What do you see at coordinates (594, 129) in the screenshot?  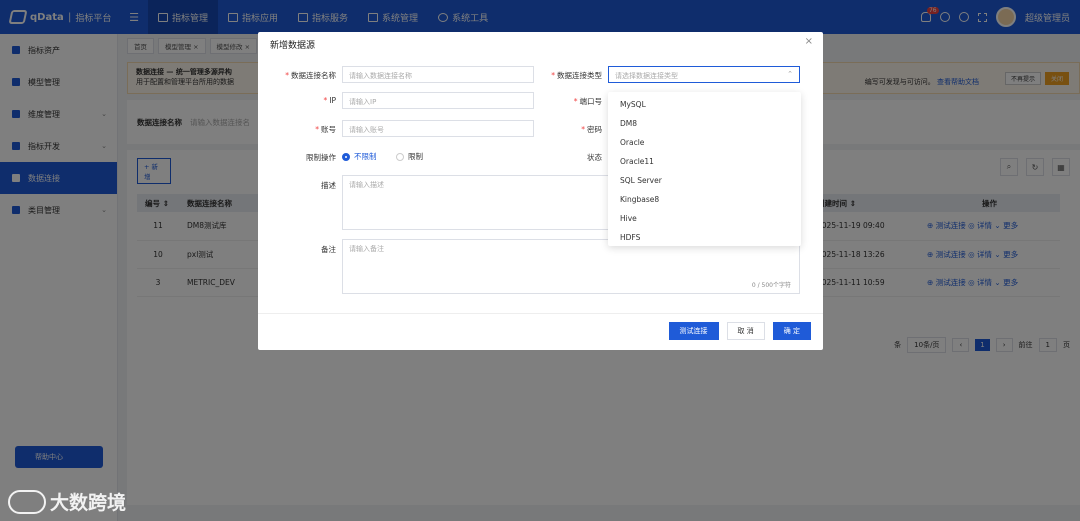 I see `password-label: 密码` at bounding box center [594, 129].